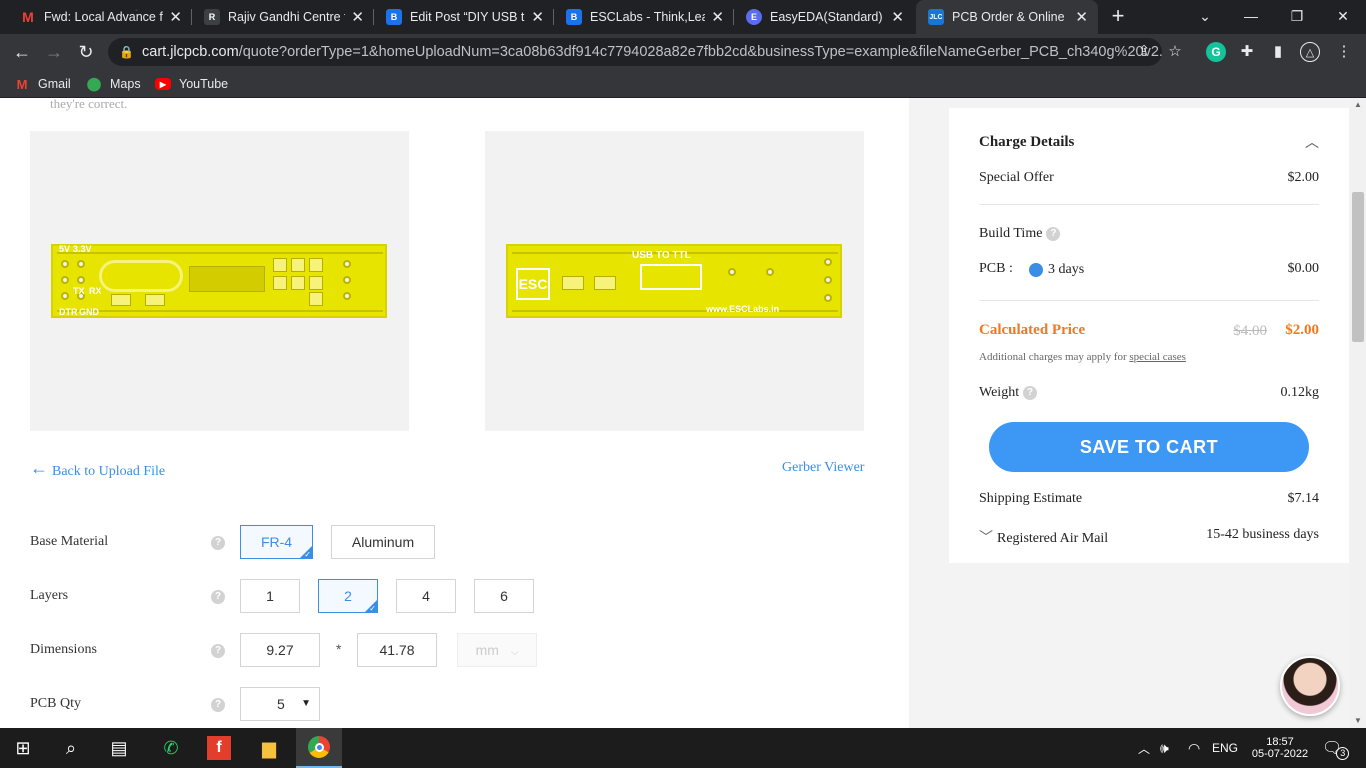 Image resolution: width=1366 pixels, height=768 pixels. What do you see at coordinates (276, 542) in the screenshot?
I see `option-fr4: FR-4 ✓` at bounding box center [276, 542].